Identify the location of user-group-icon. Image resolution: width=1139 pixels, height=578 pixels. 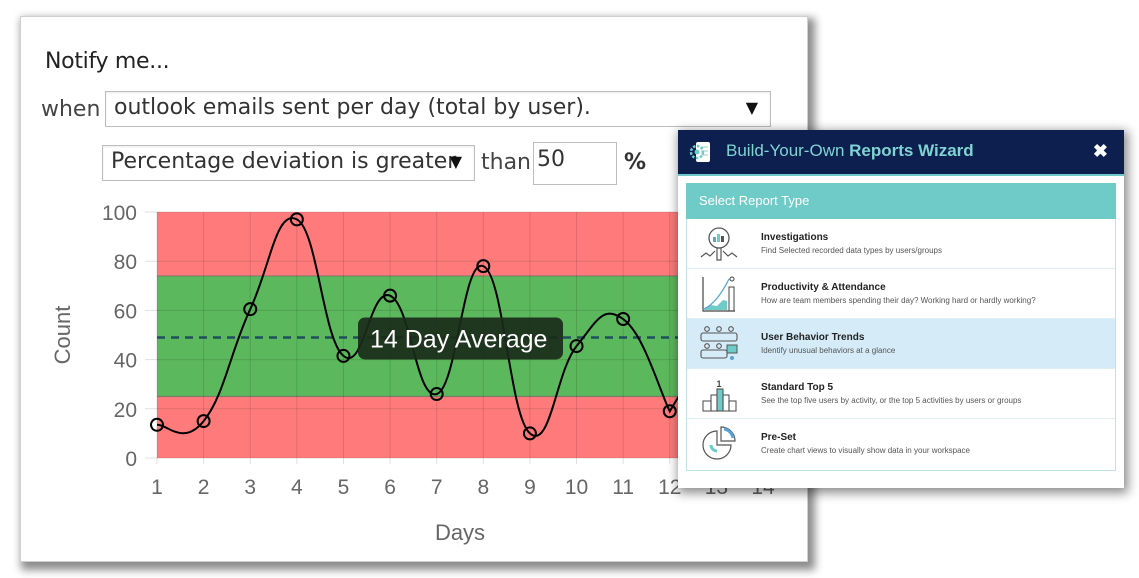
(719, 343).